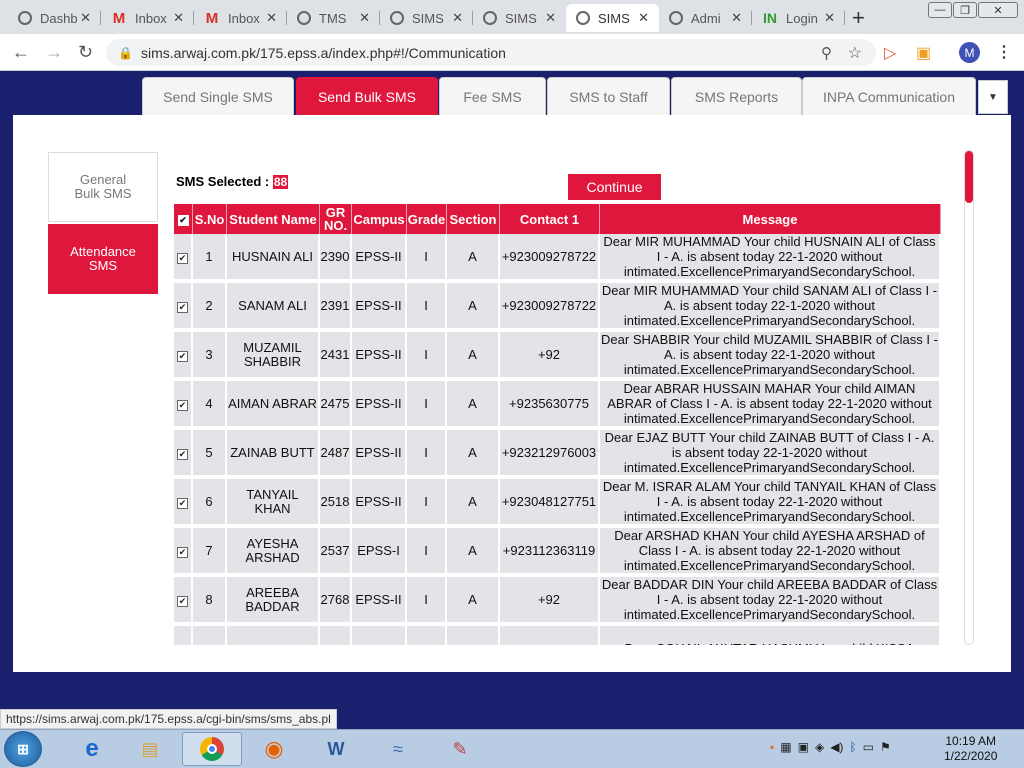 Image resolution: width=1024 pixels, height=768 pixels. I want to click on cell-sno: 6, so click(210, 503).